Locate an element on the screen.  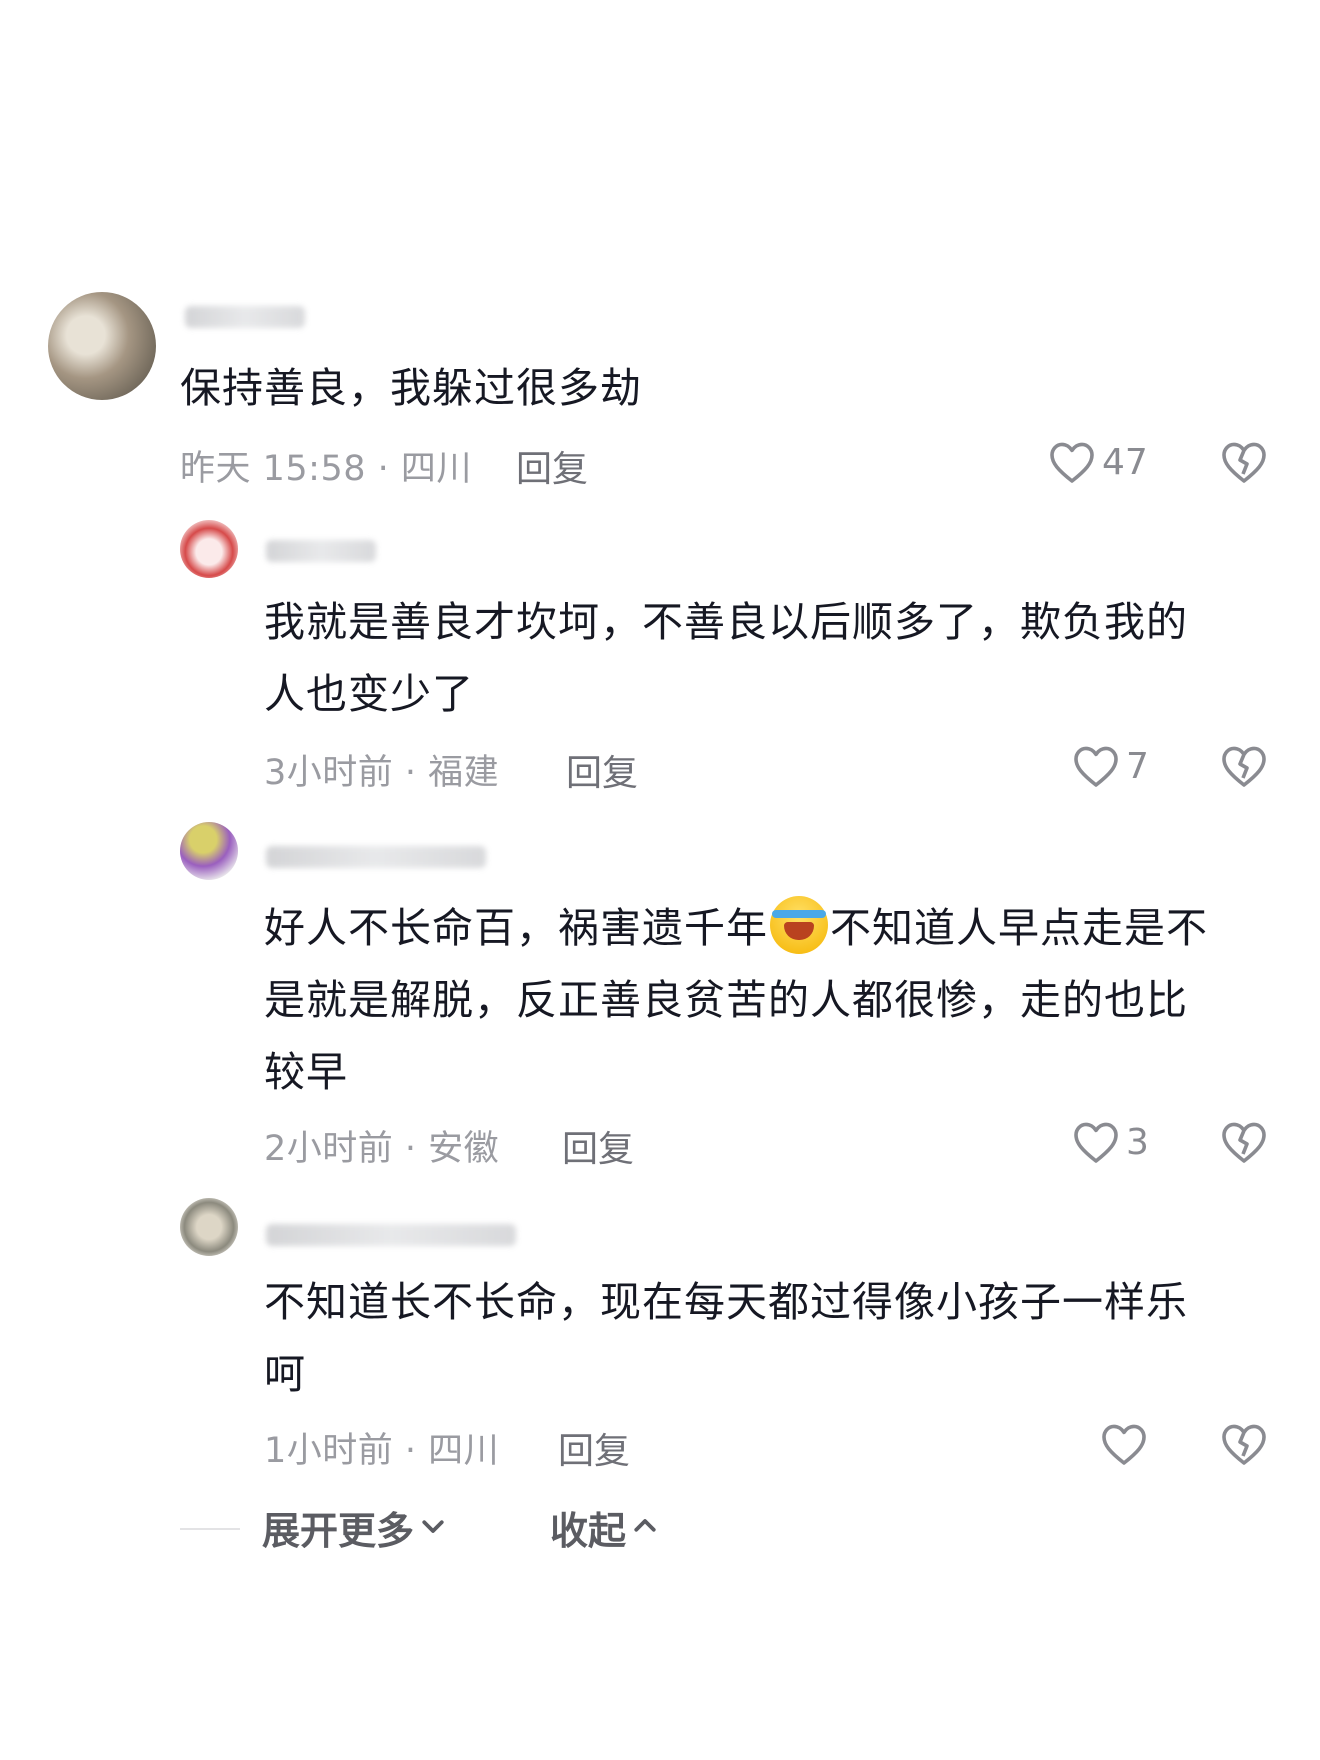
expand-more-label: 展开更多 is located at coordinates (338, 1531).